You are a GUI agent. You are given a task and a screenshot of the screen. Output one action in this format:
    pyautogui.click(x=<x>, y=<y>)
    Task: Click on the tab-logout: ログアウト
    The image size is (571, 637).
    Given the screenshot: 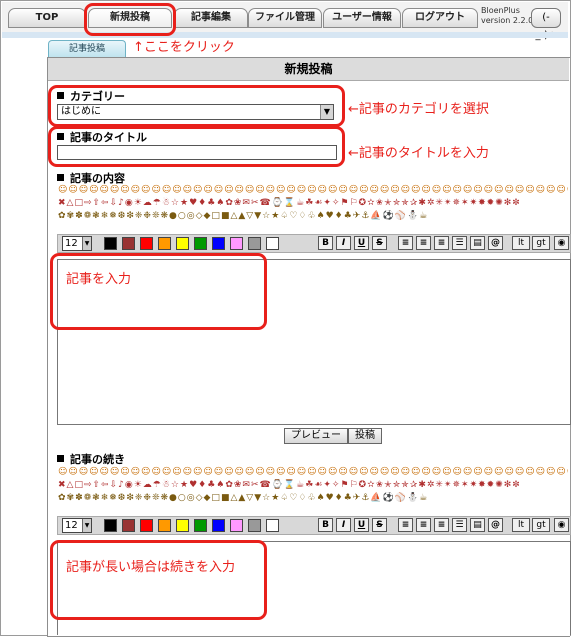 What is the action you would take?
    pyautogui.click(x=440, y=18)
    